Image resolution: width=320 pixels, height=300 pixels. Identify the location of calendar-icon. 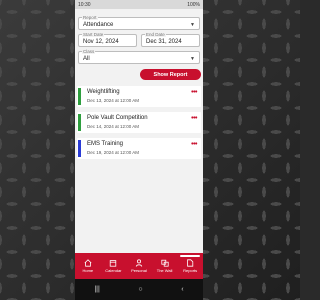
(113, 263).